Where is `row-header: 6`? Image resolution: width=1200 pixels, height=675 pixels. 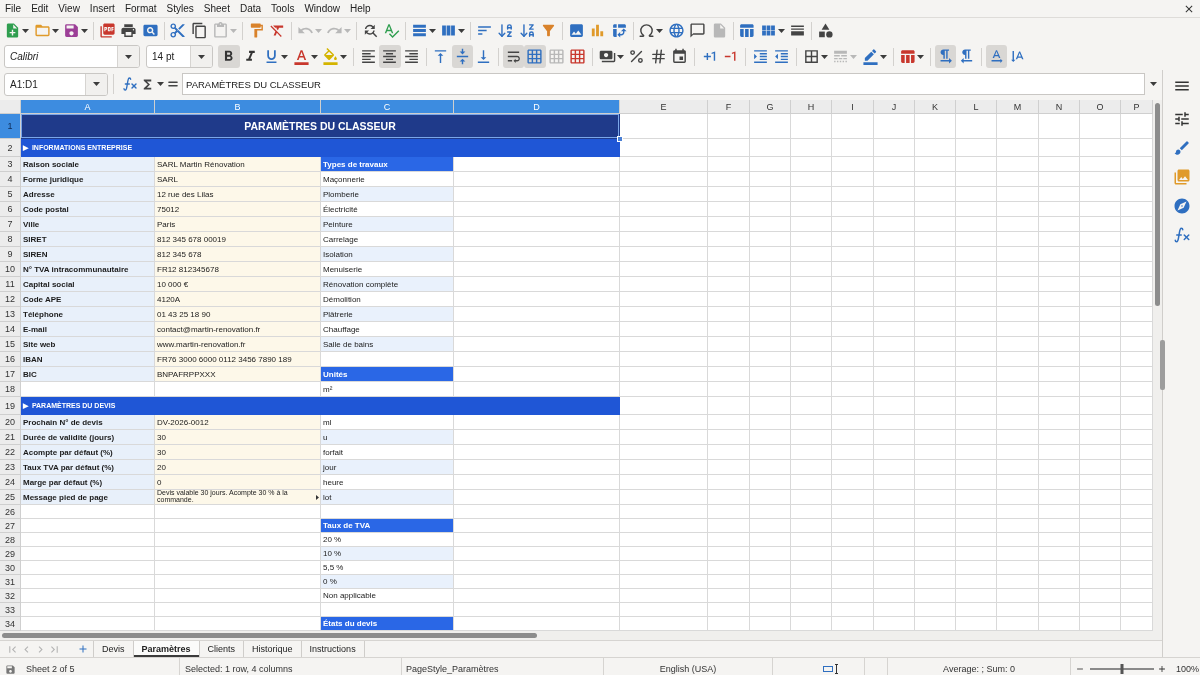 row-header: 6 is located at coordinates (10, 209).